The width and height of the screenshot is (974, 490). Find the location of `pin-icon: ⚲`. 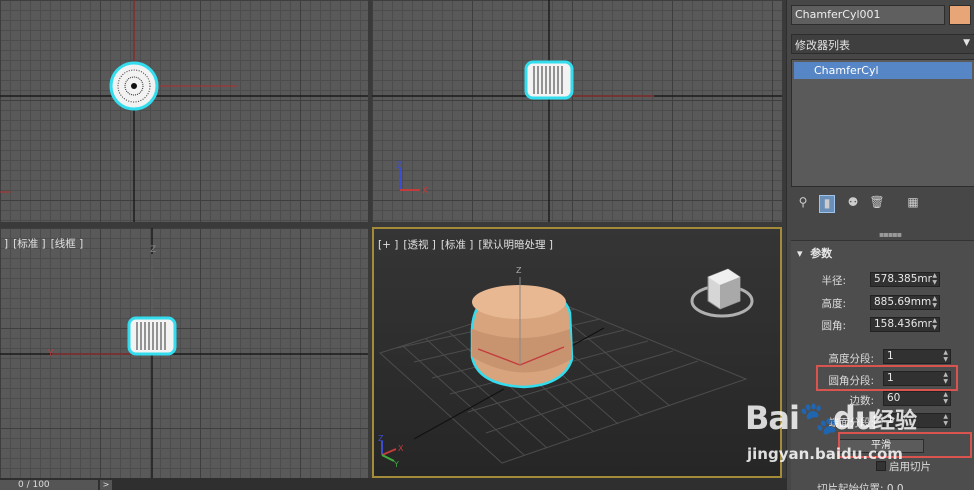

pin-icon: ⚲ is located at coordinates (803, 204).